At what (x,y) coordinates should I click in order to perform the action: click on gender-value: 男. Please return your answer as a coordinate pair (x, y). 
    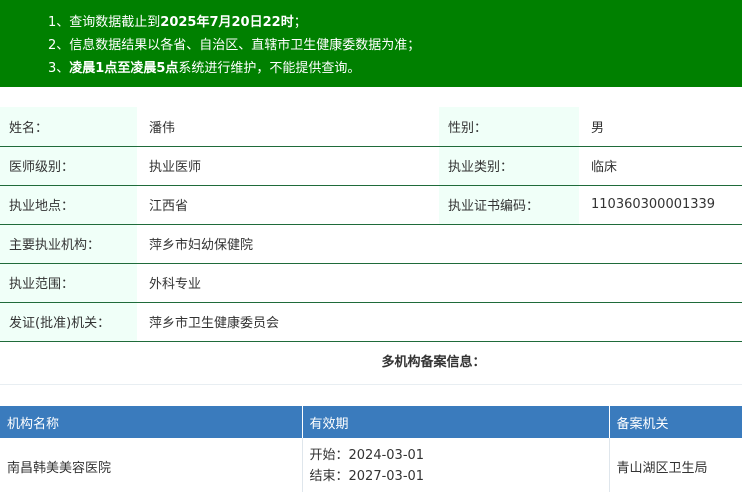
    Looking at the image, I should click on (660, 127).